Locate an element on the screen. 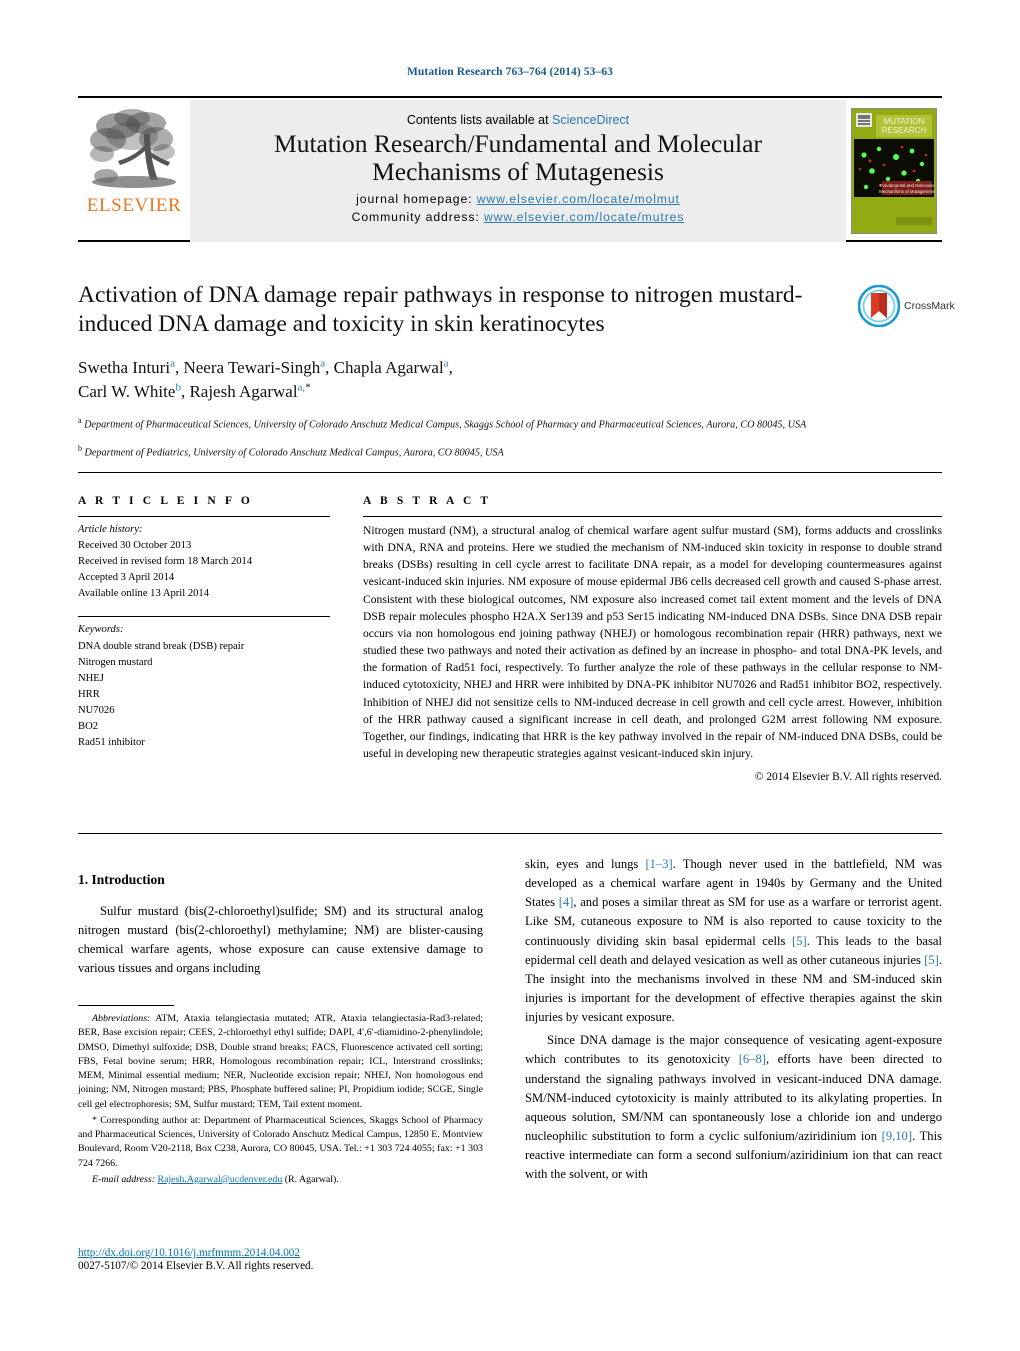 This screenshot has height=1351, width=1020. journal-homepage-label: journal homepage: is located at coordinates (414, 199).